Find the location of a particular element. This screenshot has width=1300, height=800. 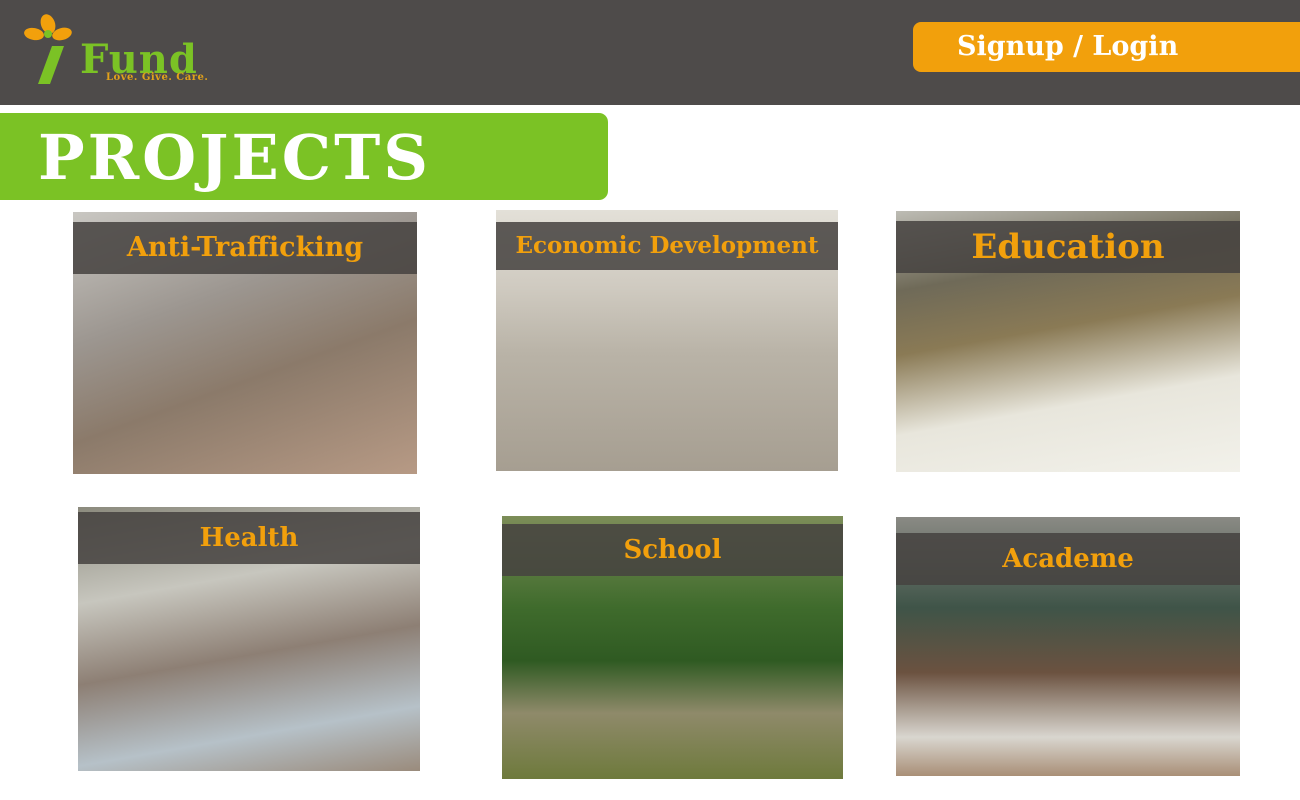

project-label: Anti-Trafficking is located at coordinates (245, 248).